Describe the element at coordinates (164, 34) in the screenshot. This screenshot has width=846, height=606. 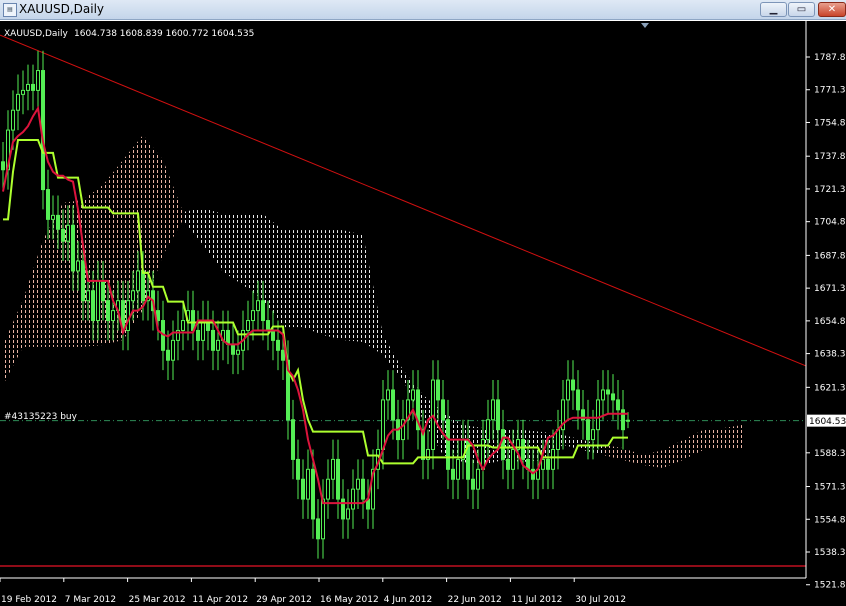
I see `chart-info-ohlc: 1604.738 1608.839 1600.772 1604.535` at that location.